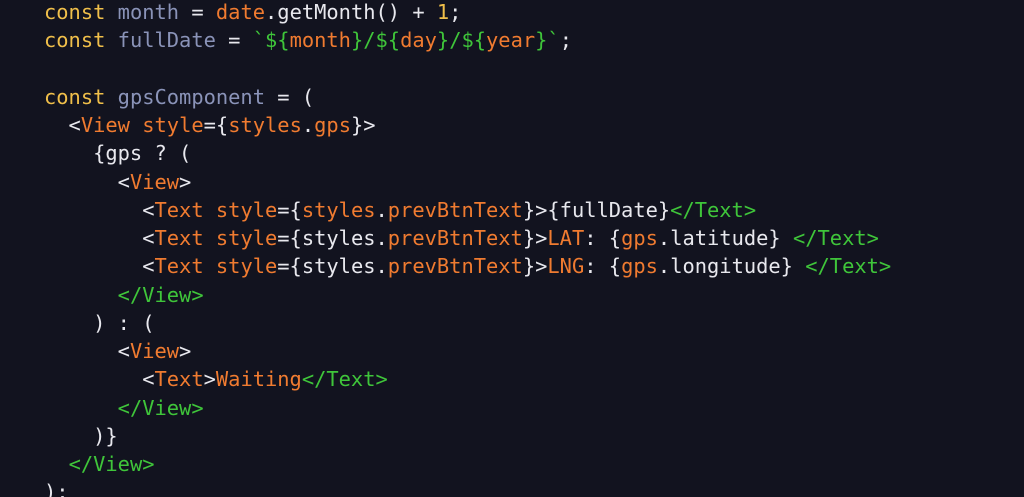  I want to click on code-token: .latitude}, so click(725, 238).